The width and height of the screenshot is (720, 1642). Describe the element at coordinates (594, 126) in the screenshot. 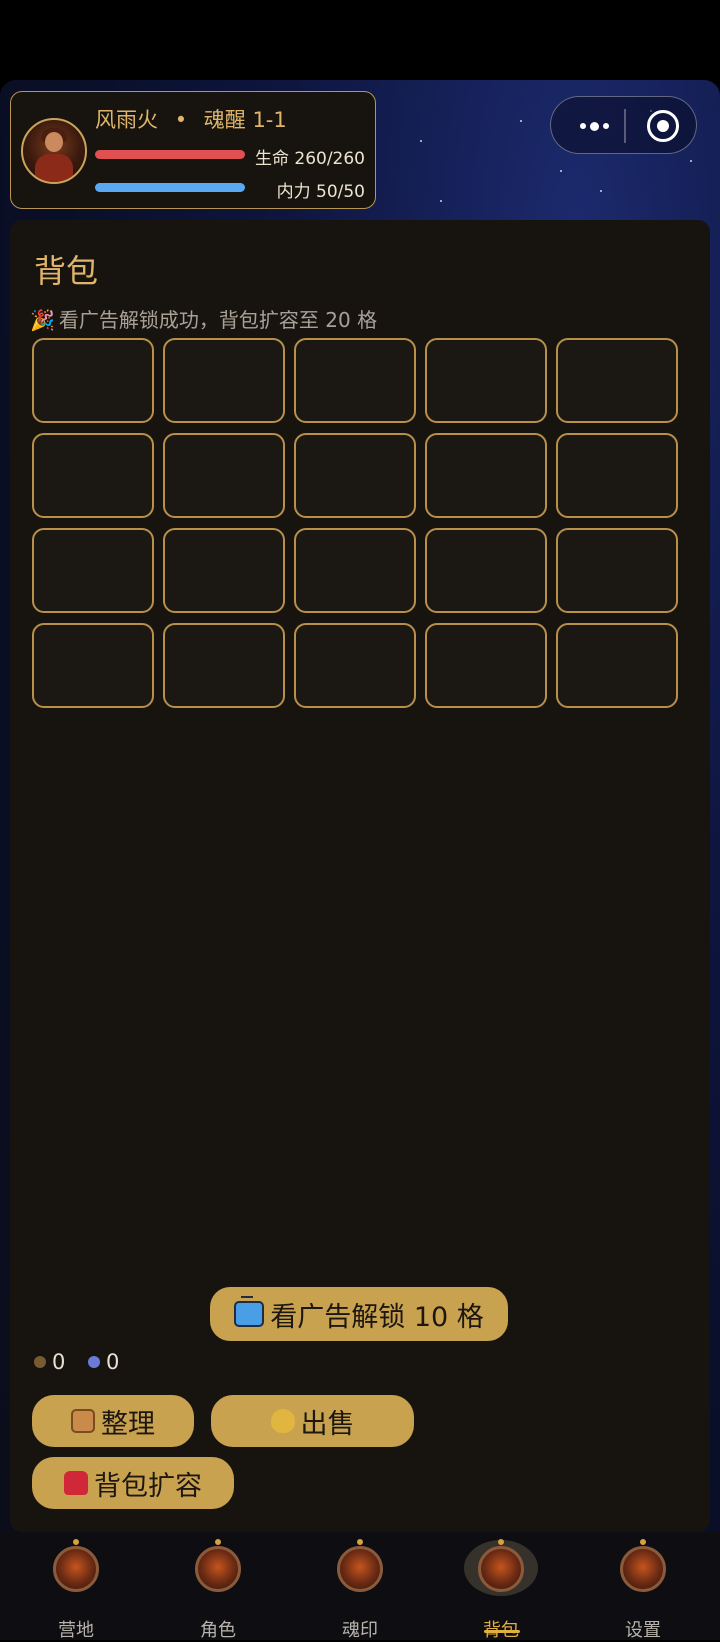

I see `more-dots-icon` at that location.